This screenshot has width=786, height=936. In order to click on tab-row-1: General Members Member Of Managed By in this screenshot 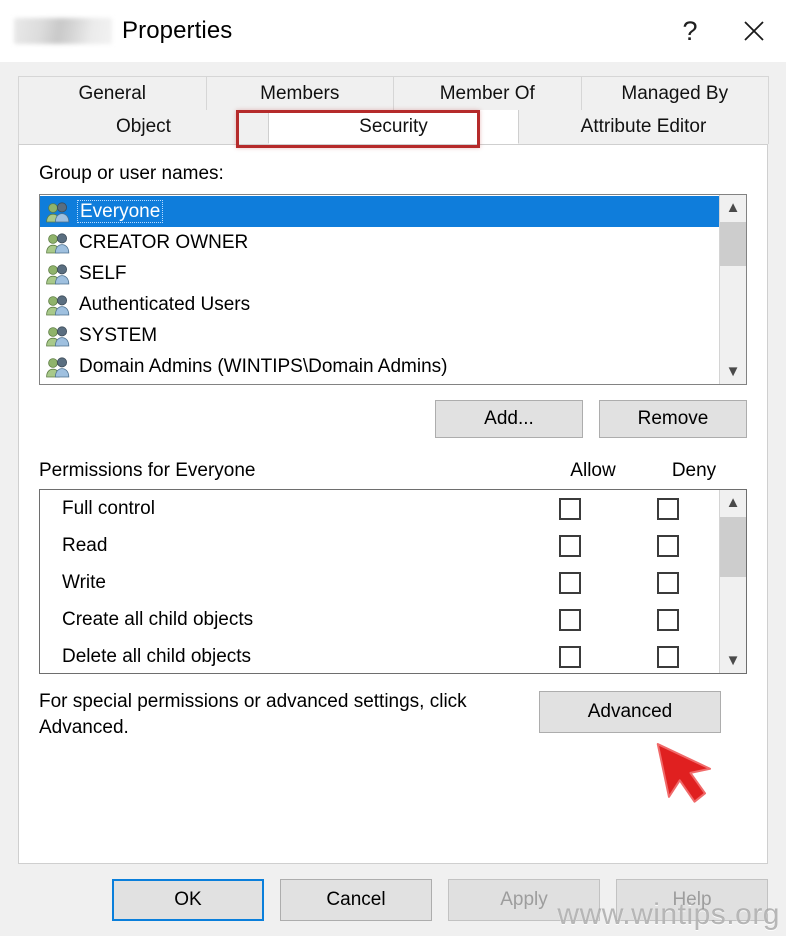, I will do `click(393, 93)`.